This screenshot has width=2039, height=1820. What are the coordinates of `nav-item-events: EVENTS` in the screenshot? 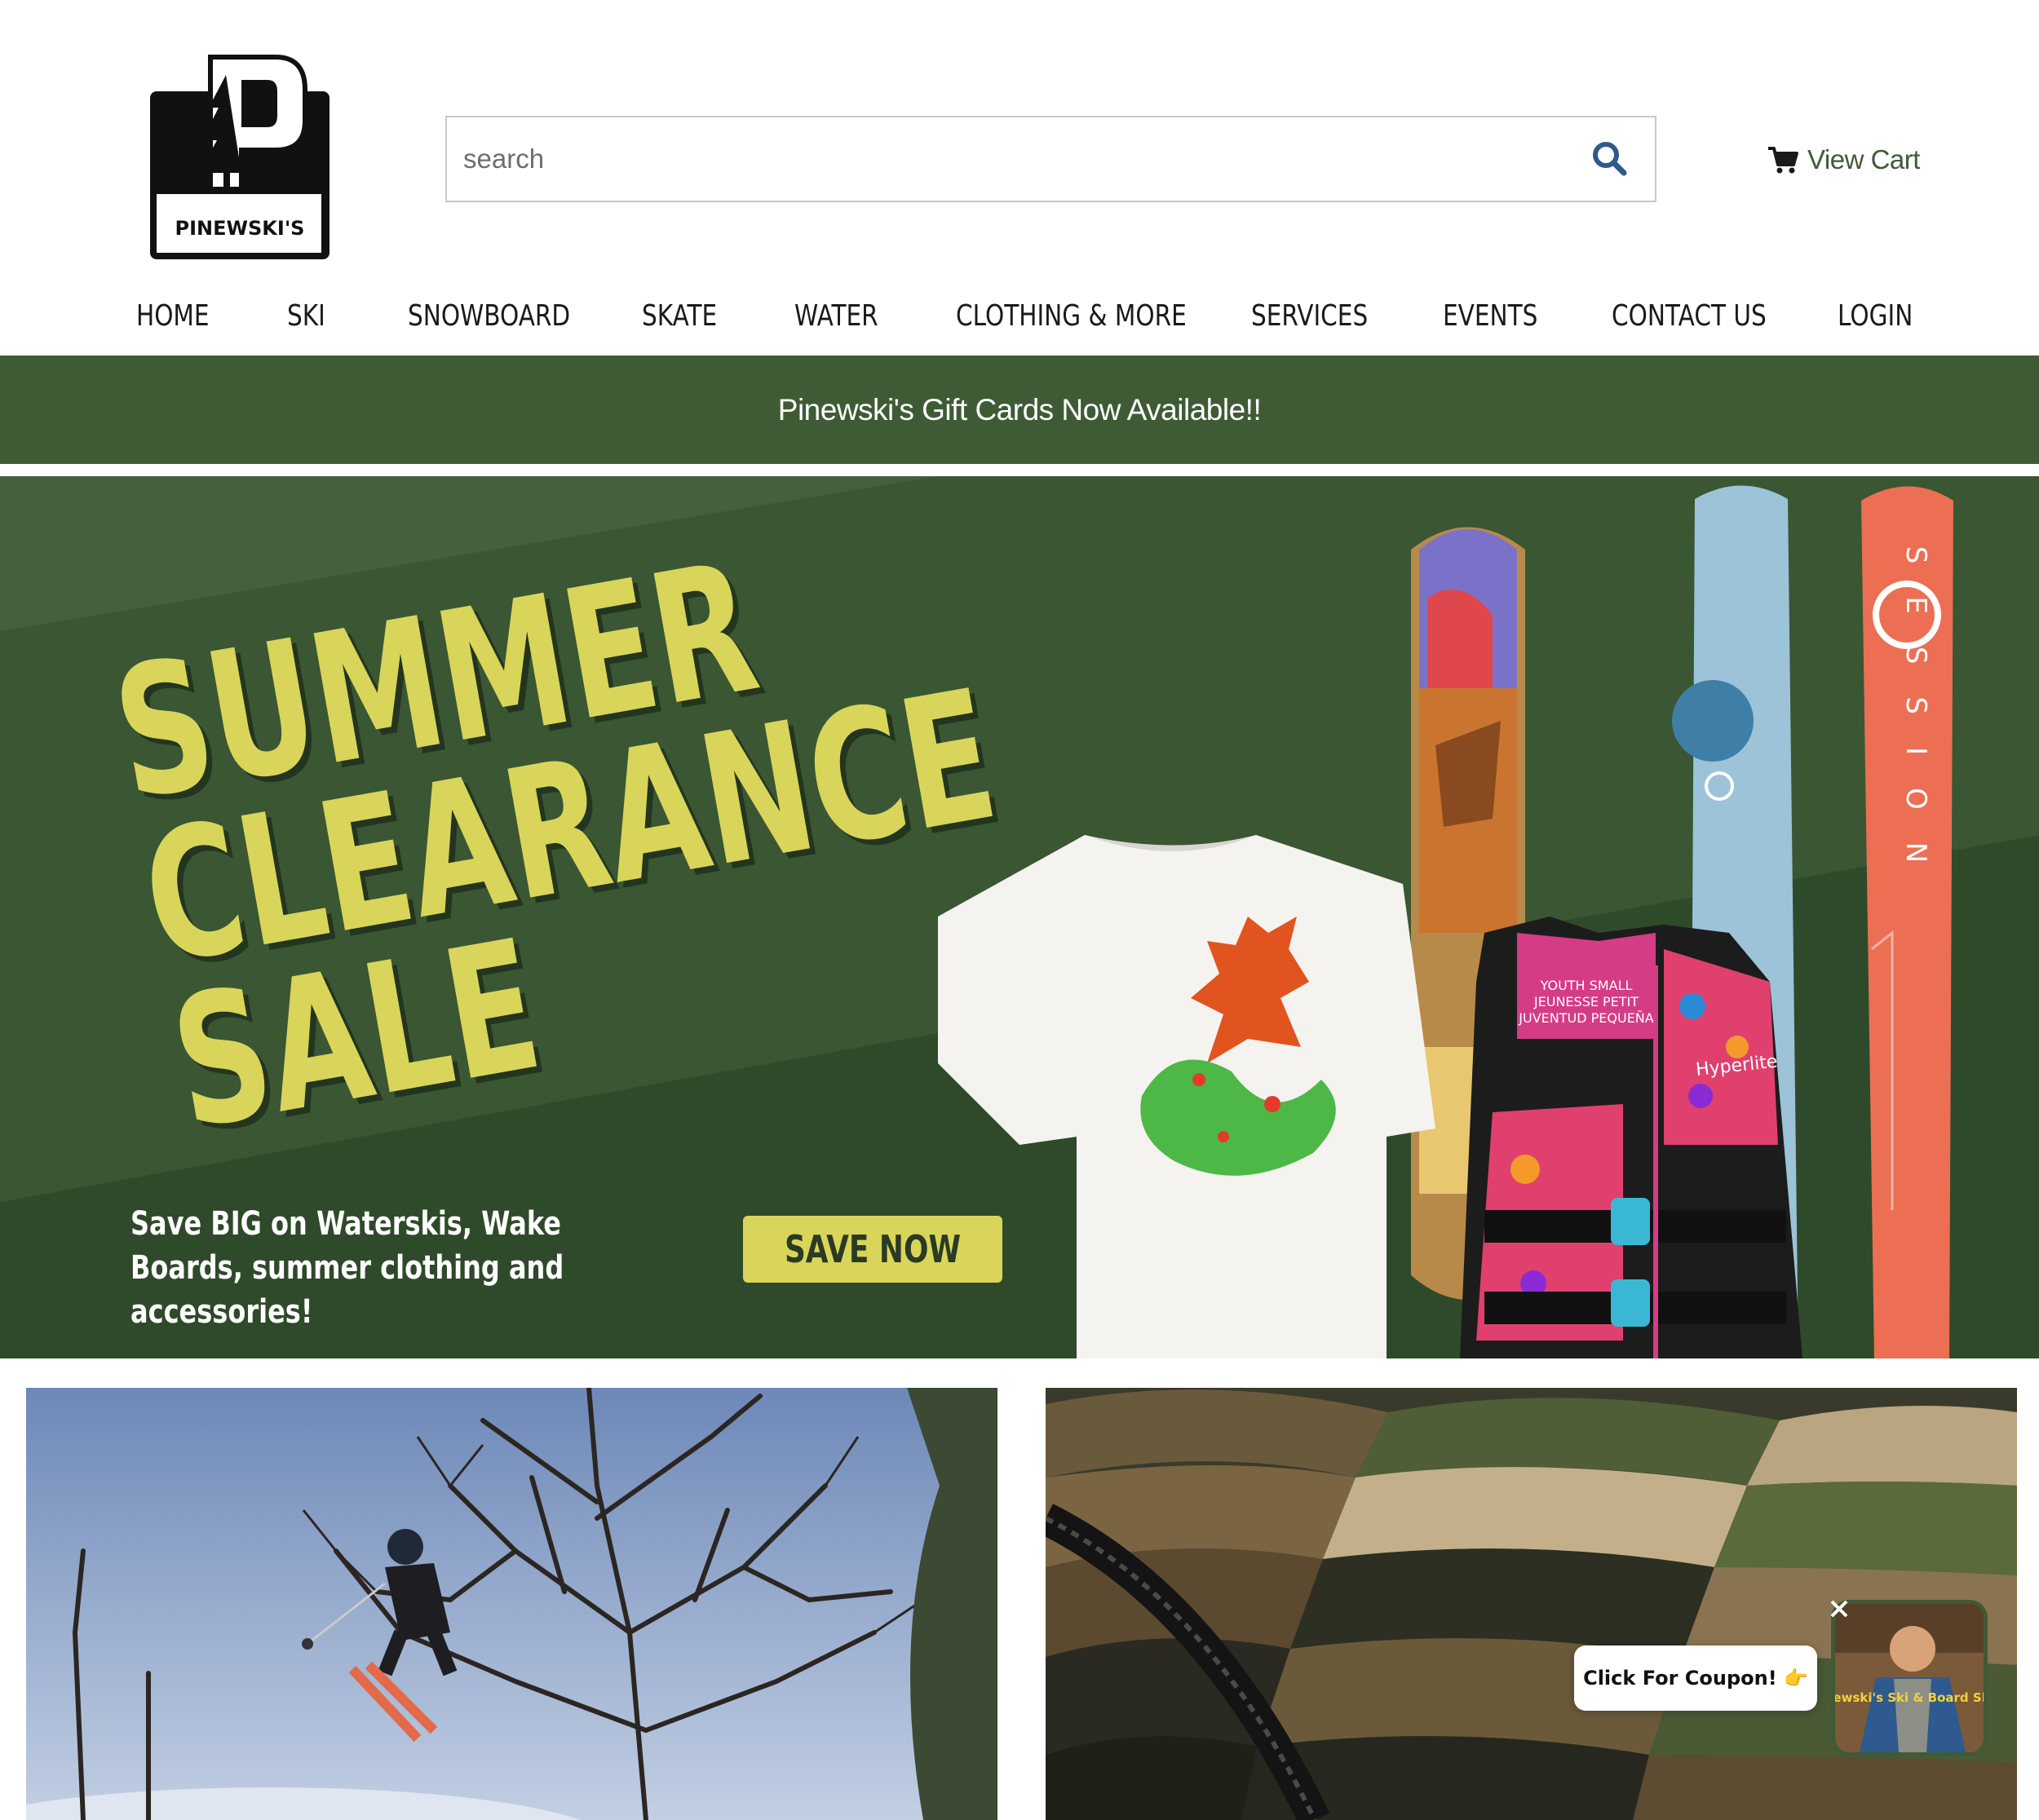 It's located at (1490, 316).